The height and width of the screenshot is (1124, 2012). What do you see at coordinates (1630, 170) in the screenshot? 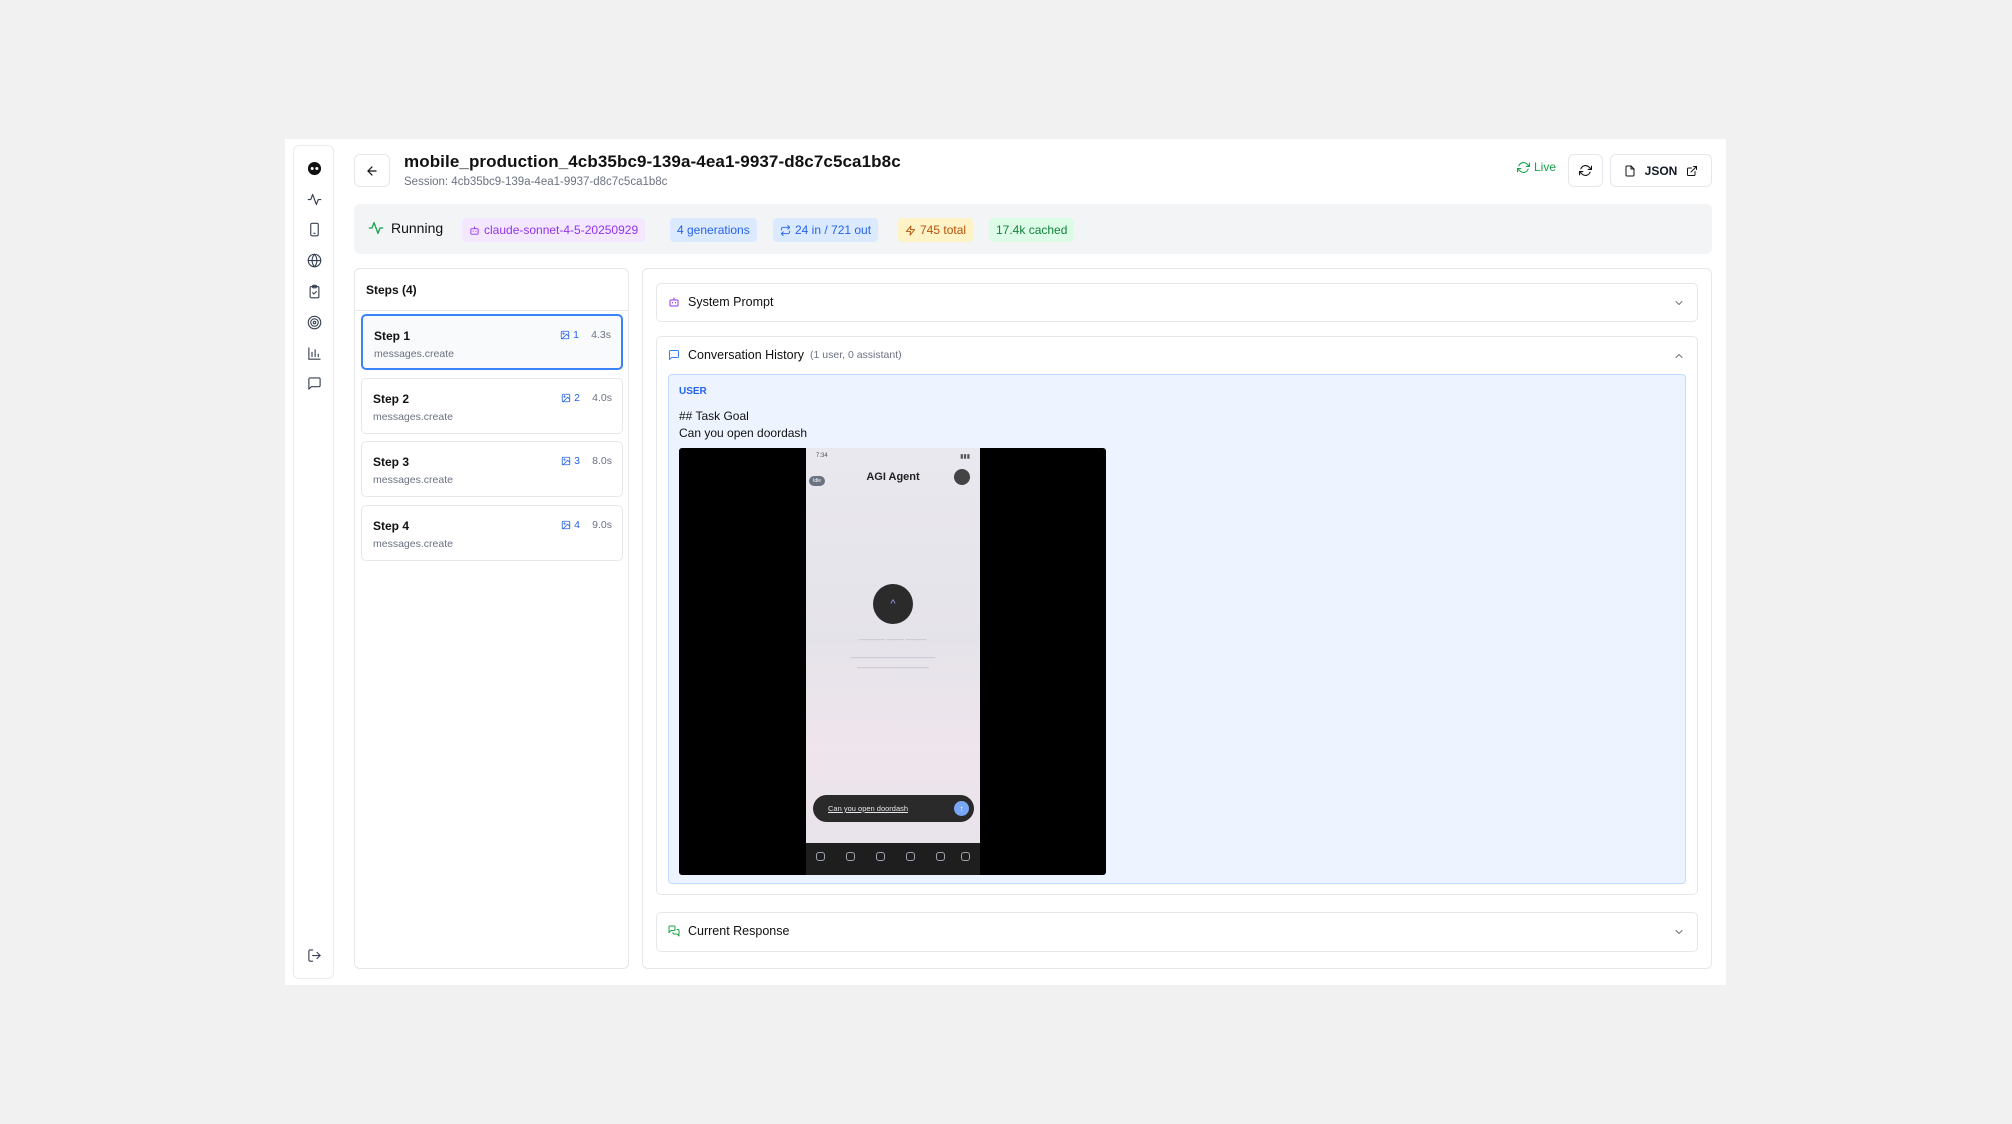
I see `file-icon` at bounding box center [1630, 170].